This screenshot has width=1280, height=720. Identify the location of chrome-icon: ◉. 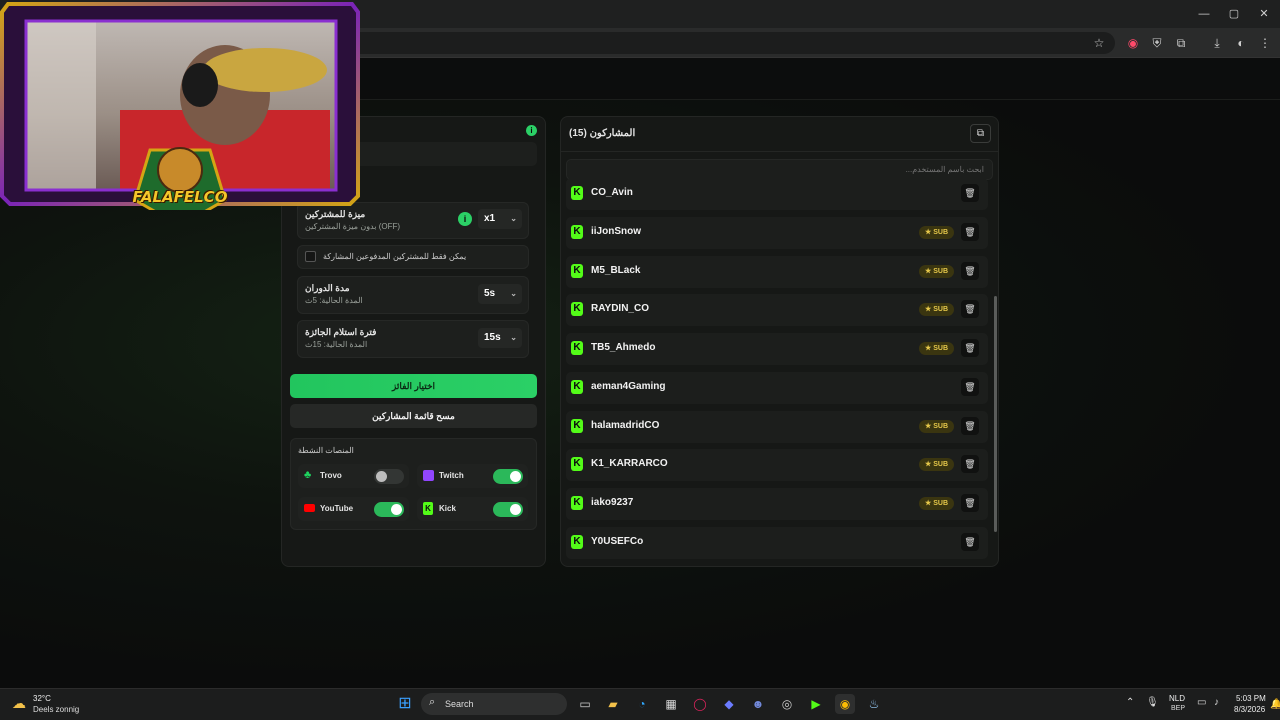
(845, 704).